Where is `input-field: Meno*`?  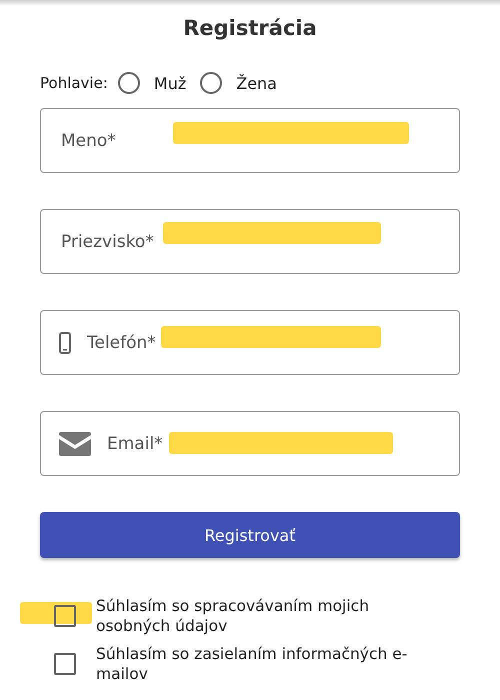 input-field: Meno* is located at coordinates (250, 141).